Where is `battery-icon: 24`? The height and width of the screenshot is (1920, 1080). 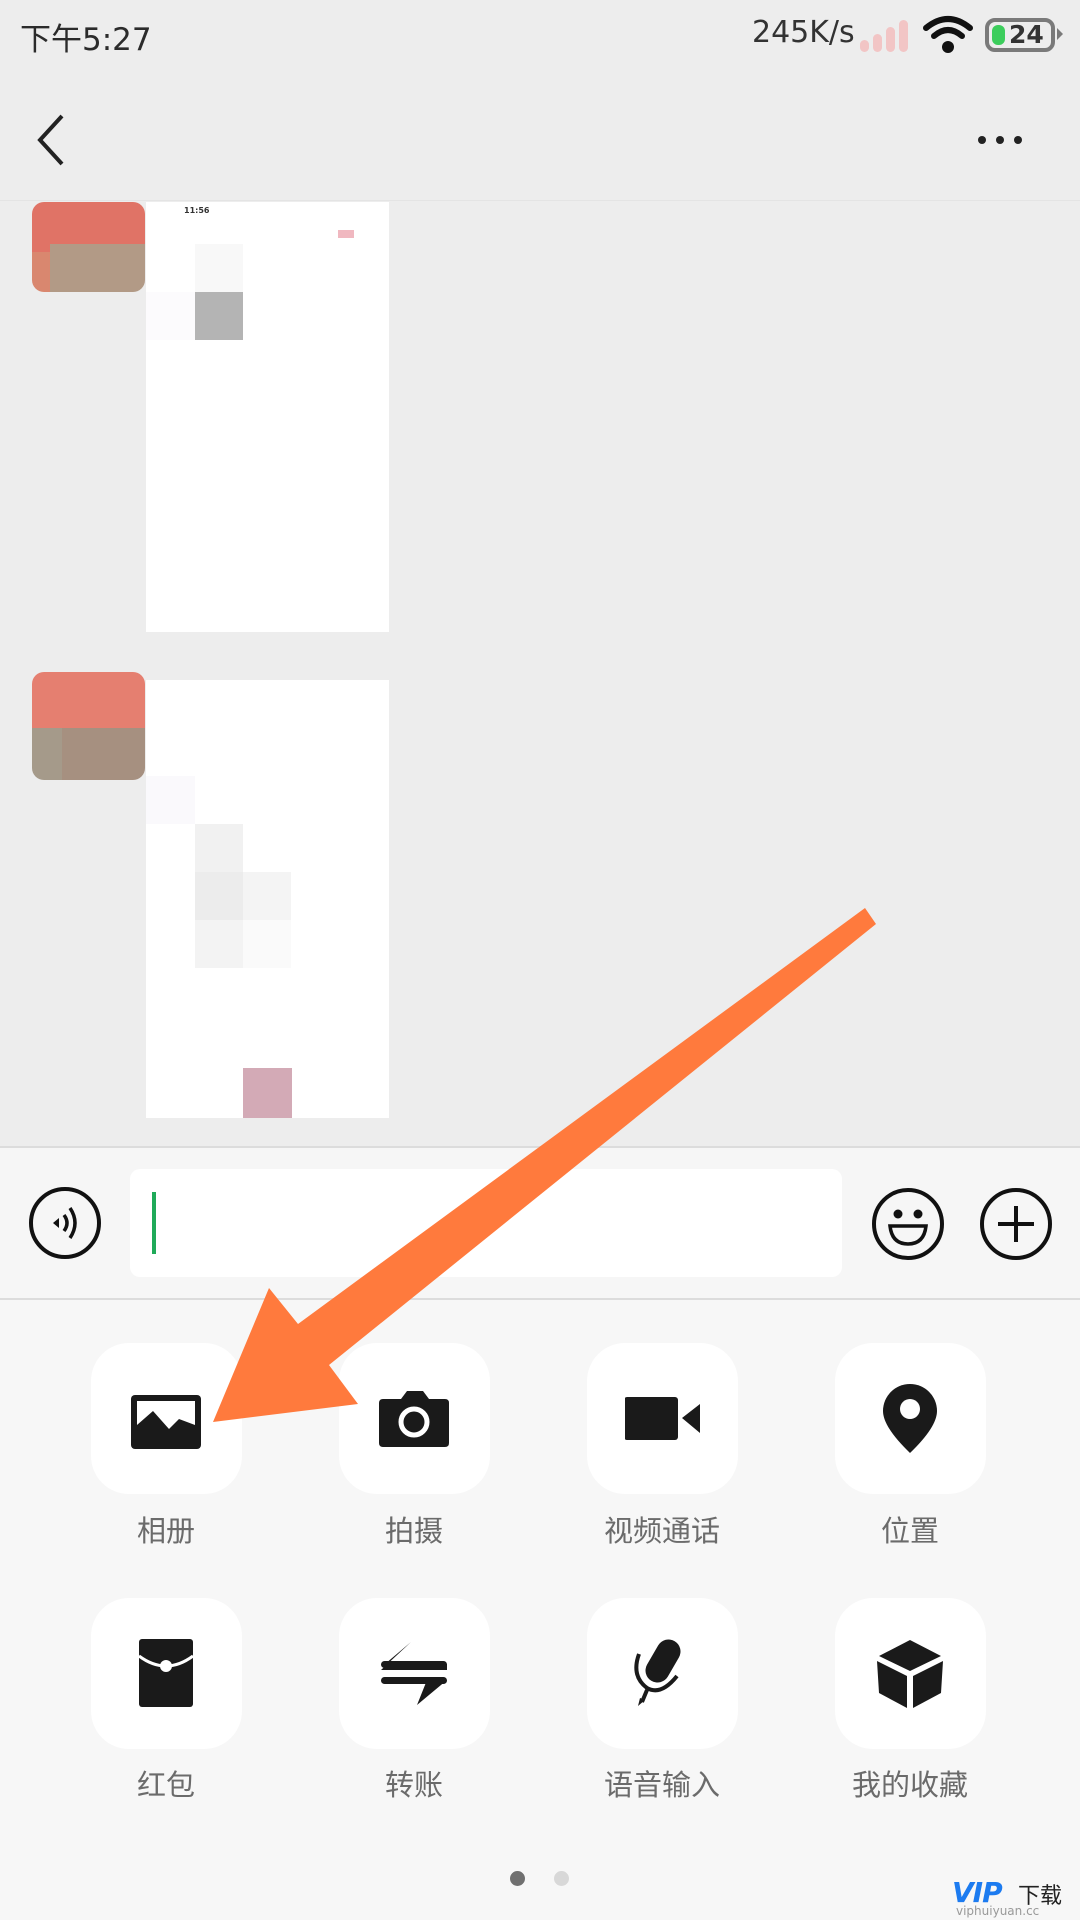 battery-icon: 24 is located at coordinates (1020, 35).